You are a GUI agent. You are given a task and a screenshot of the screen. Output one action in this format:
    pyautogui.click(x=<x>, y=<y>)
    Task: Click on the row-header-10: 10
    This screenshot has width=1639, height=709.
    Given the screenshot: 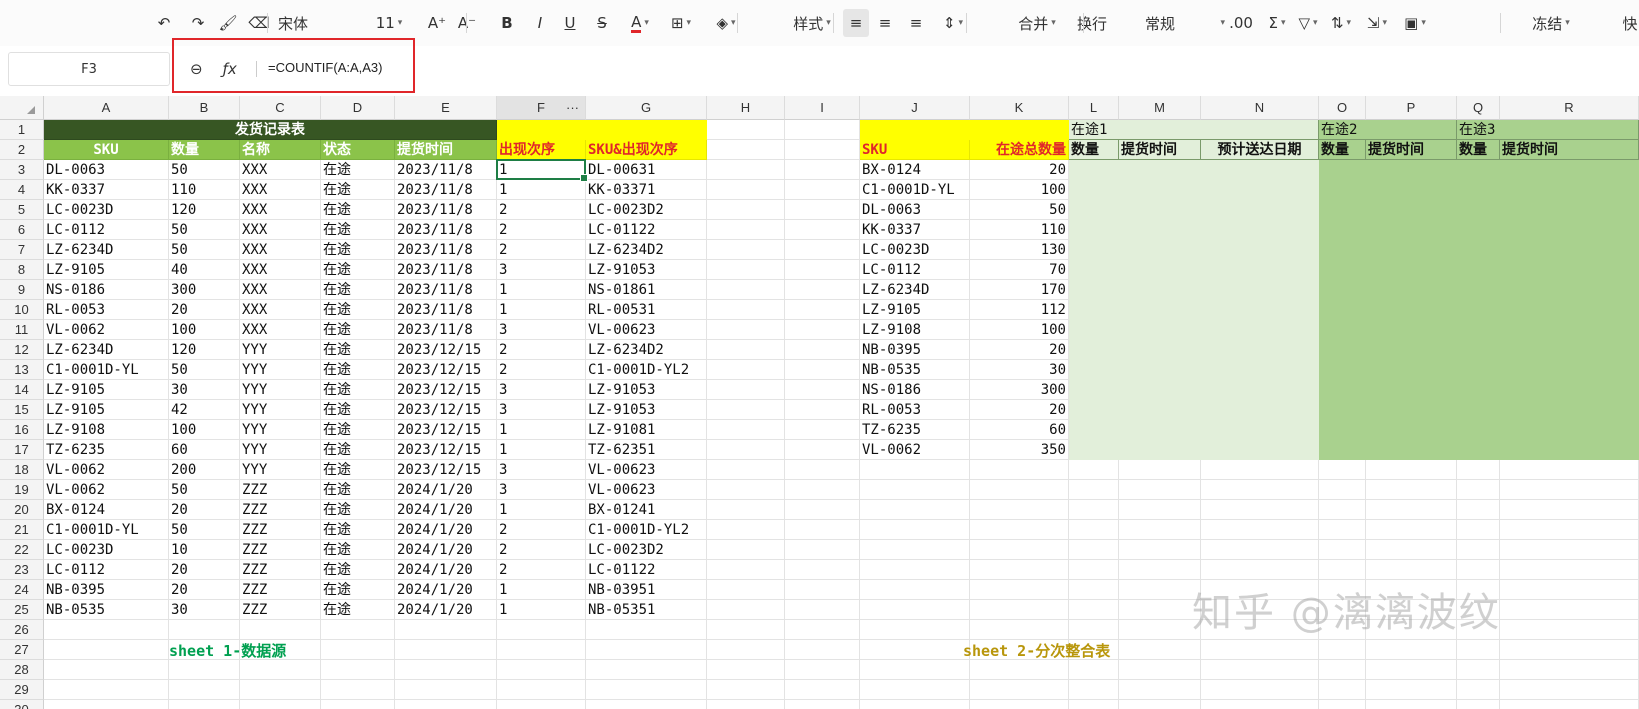 What is the action you would take?
    pyautogui.click(x=22, y=310)
    